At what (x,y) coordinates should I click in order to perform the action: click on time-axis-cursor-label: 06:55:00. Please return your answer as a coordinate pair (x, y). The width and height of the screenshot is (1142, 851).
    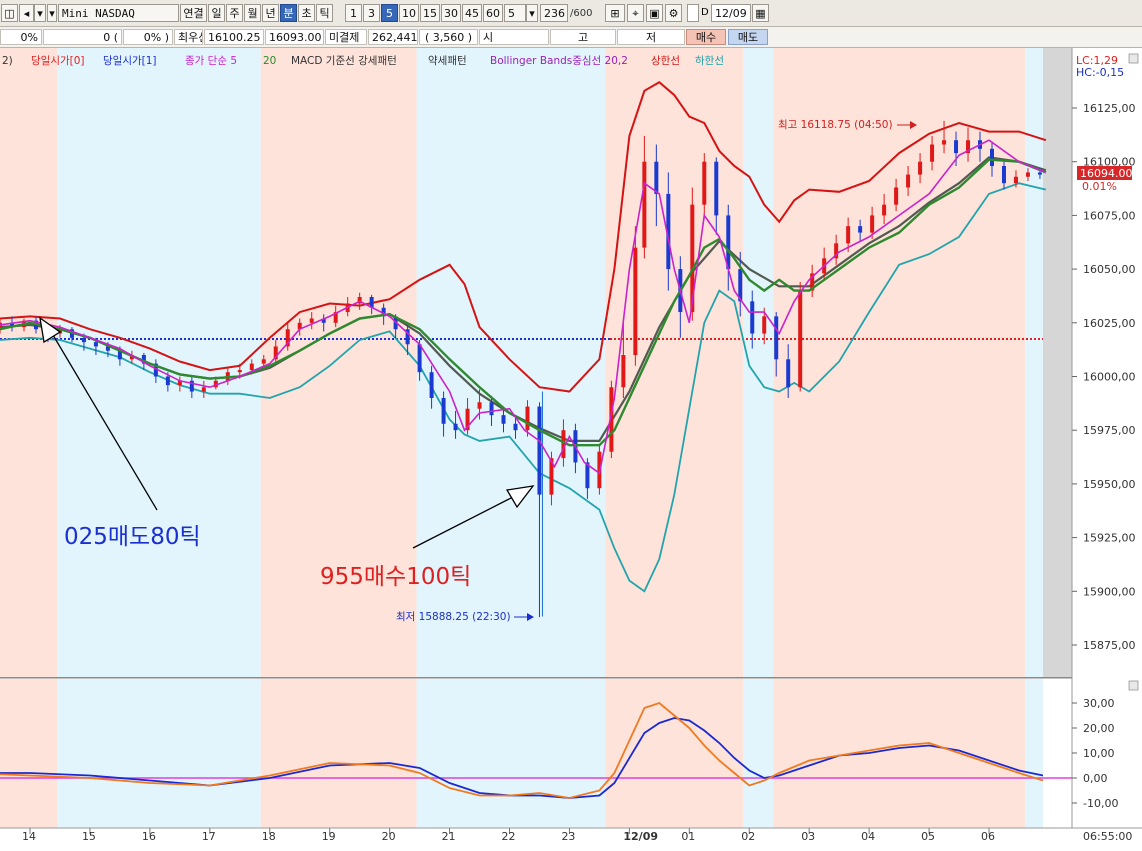
    Looking at the image, I should click on (1107, 836).